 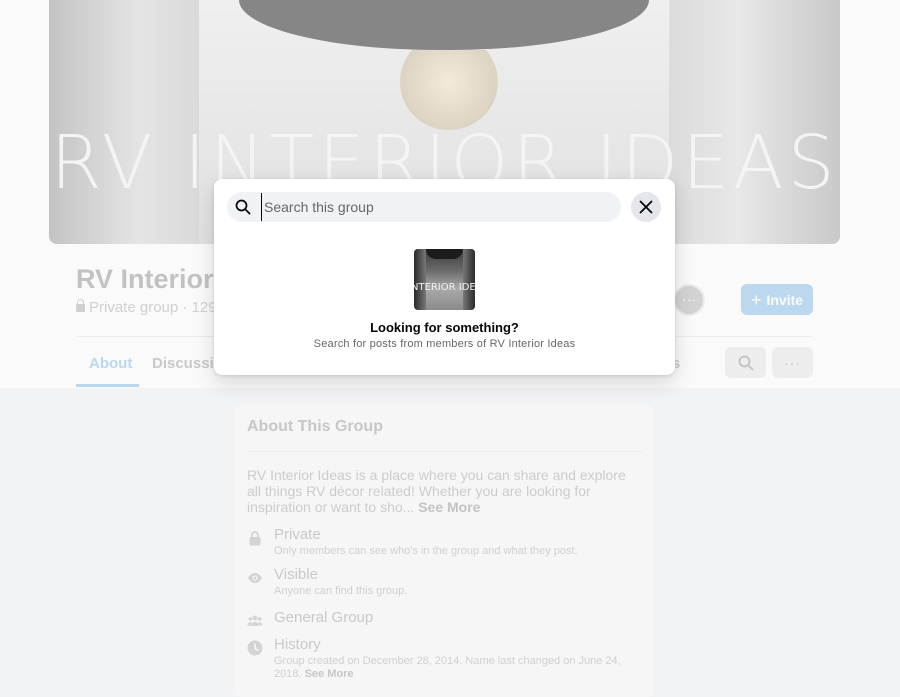 I want to click on group-thumbnail: INTERIOR IDEAS, so click(x=444, y=279).